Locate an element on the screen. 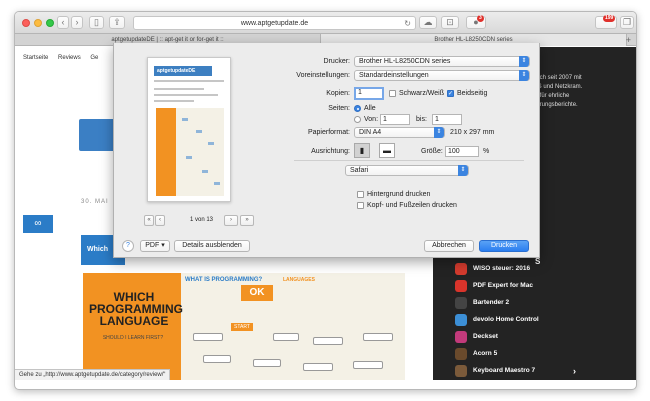  mail-extension-button: 199 is located at coordinates (606, 22).